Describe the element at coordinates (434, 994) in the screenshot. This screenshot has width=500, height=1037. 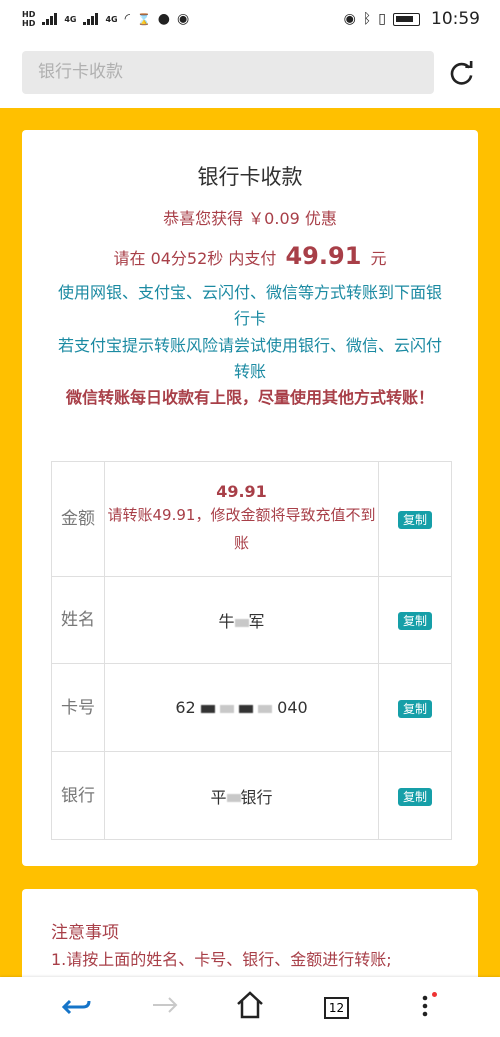
I see `notification-dot` at that location.